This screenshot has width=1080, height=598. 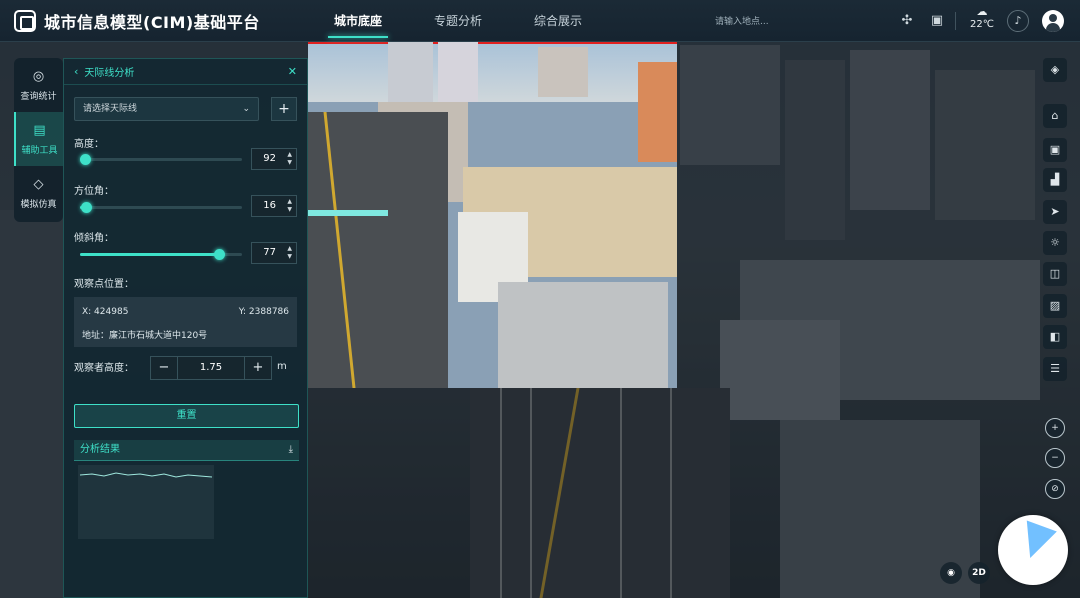 I want to click on fan-icon: ✣, so click(x=907, y=21).